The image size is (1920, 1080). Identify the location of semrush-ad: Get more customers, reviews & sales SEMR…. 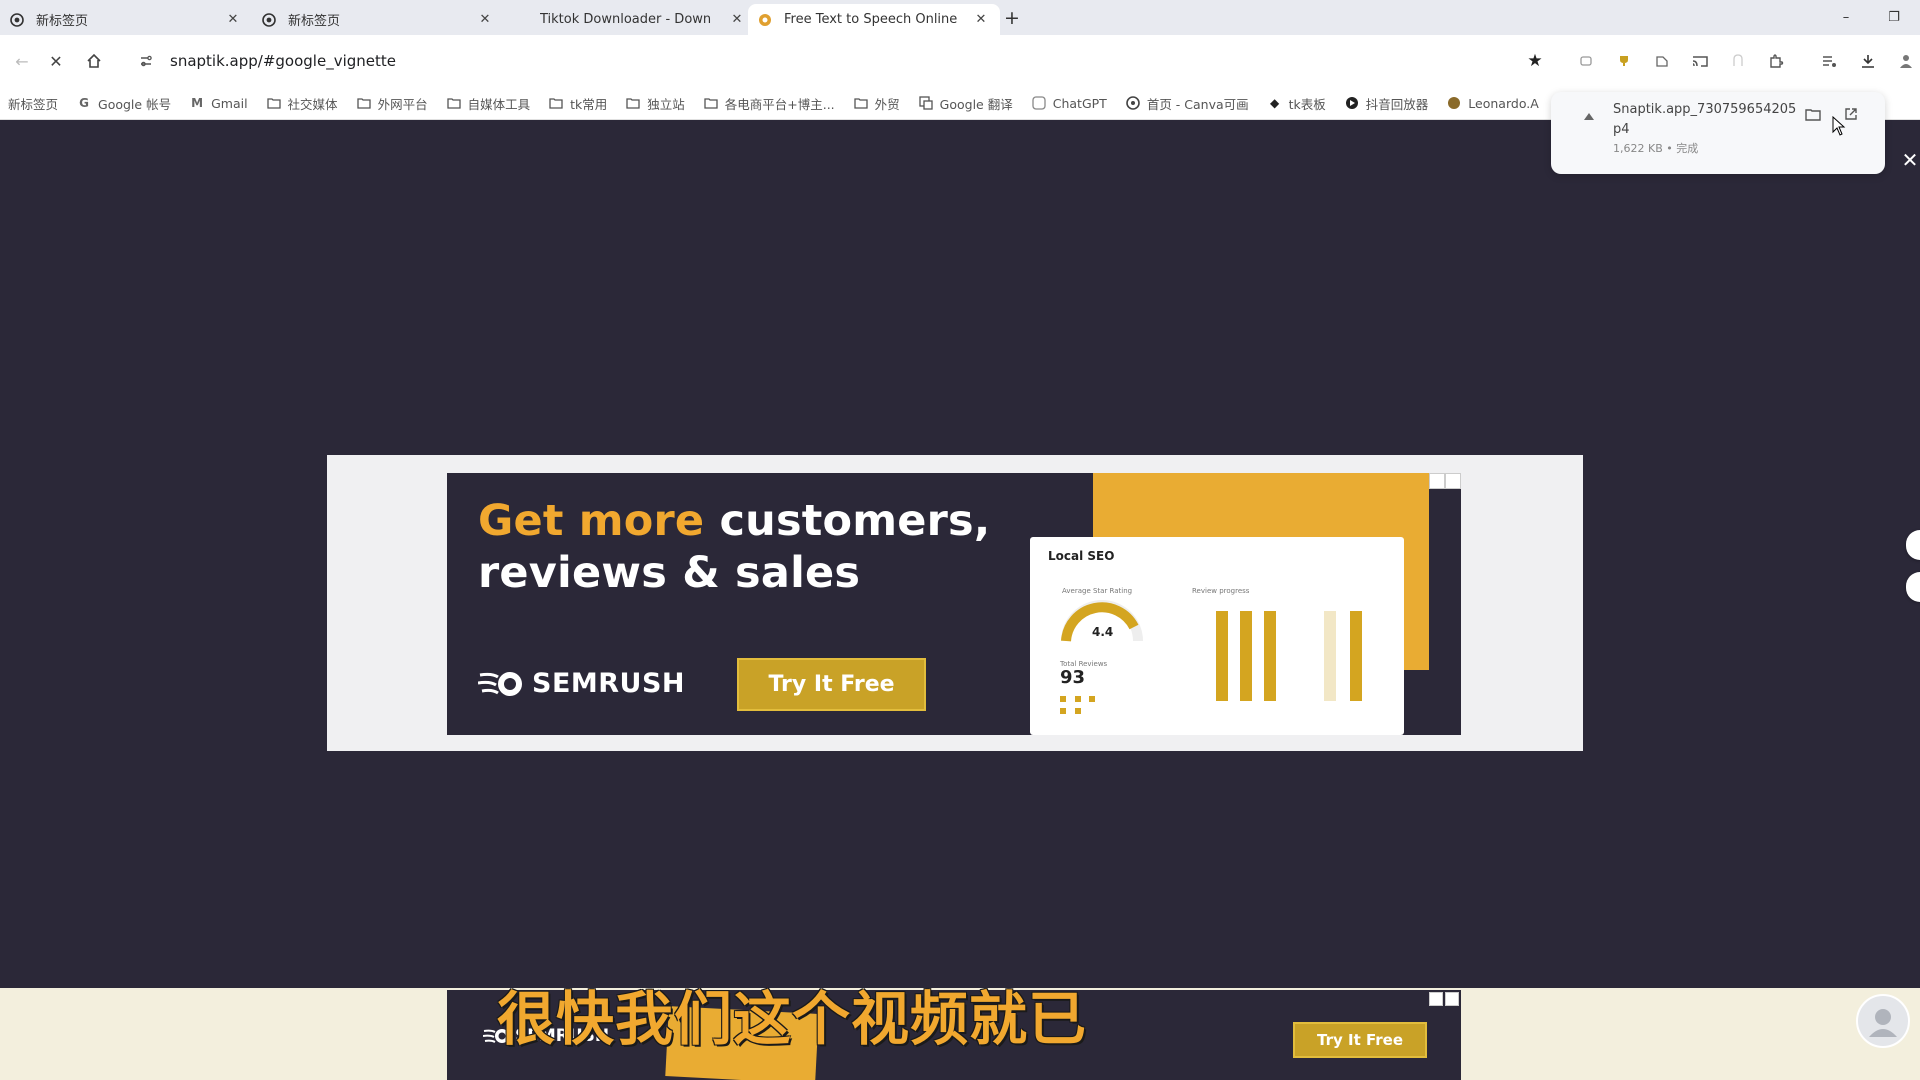
(954, 604).